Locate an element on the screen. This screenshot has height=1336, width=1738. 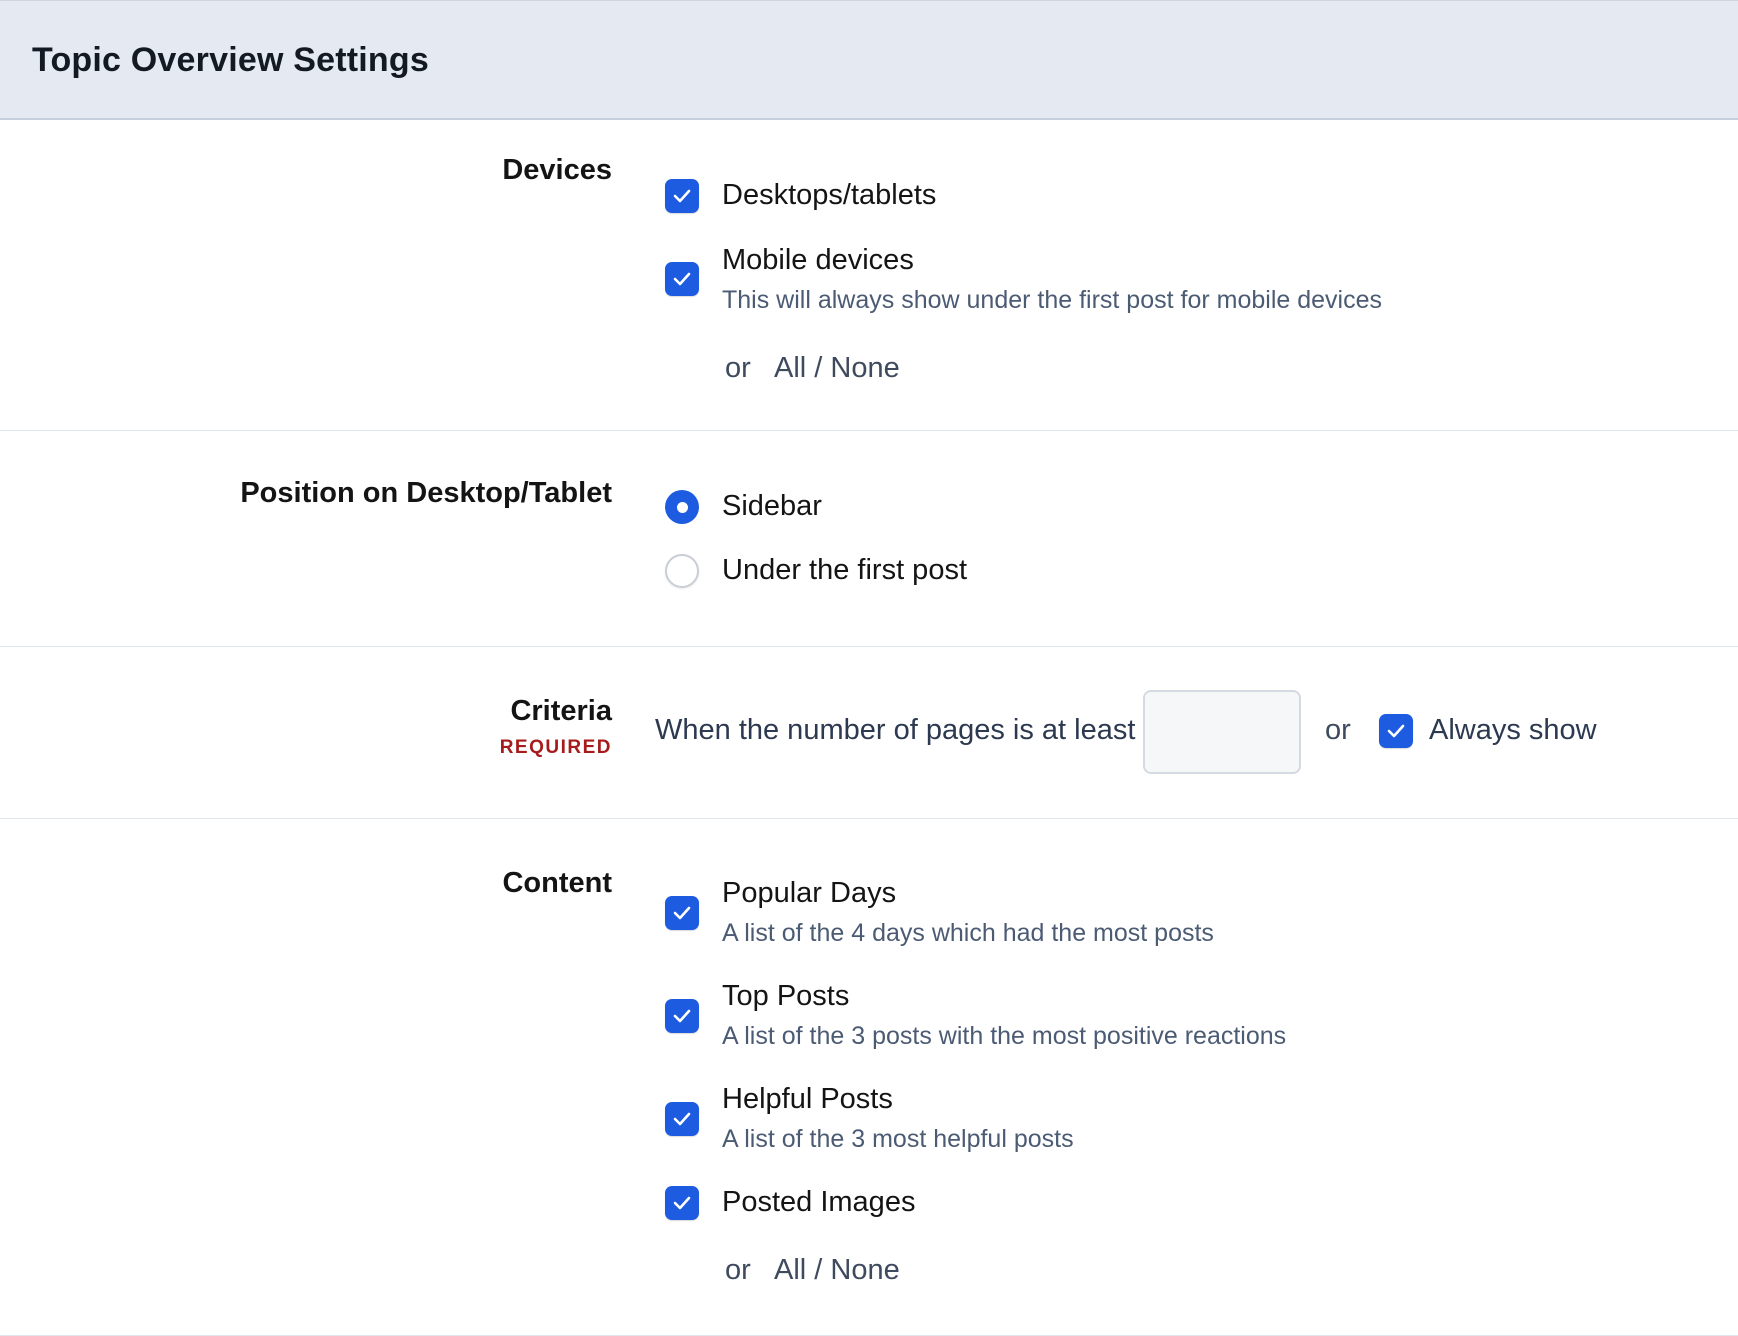
desktops-tablets-checkbox is located at coordinates (682, 196).